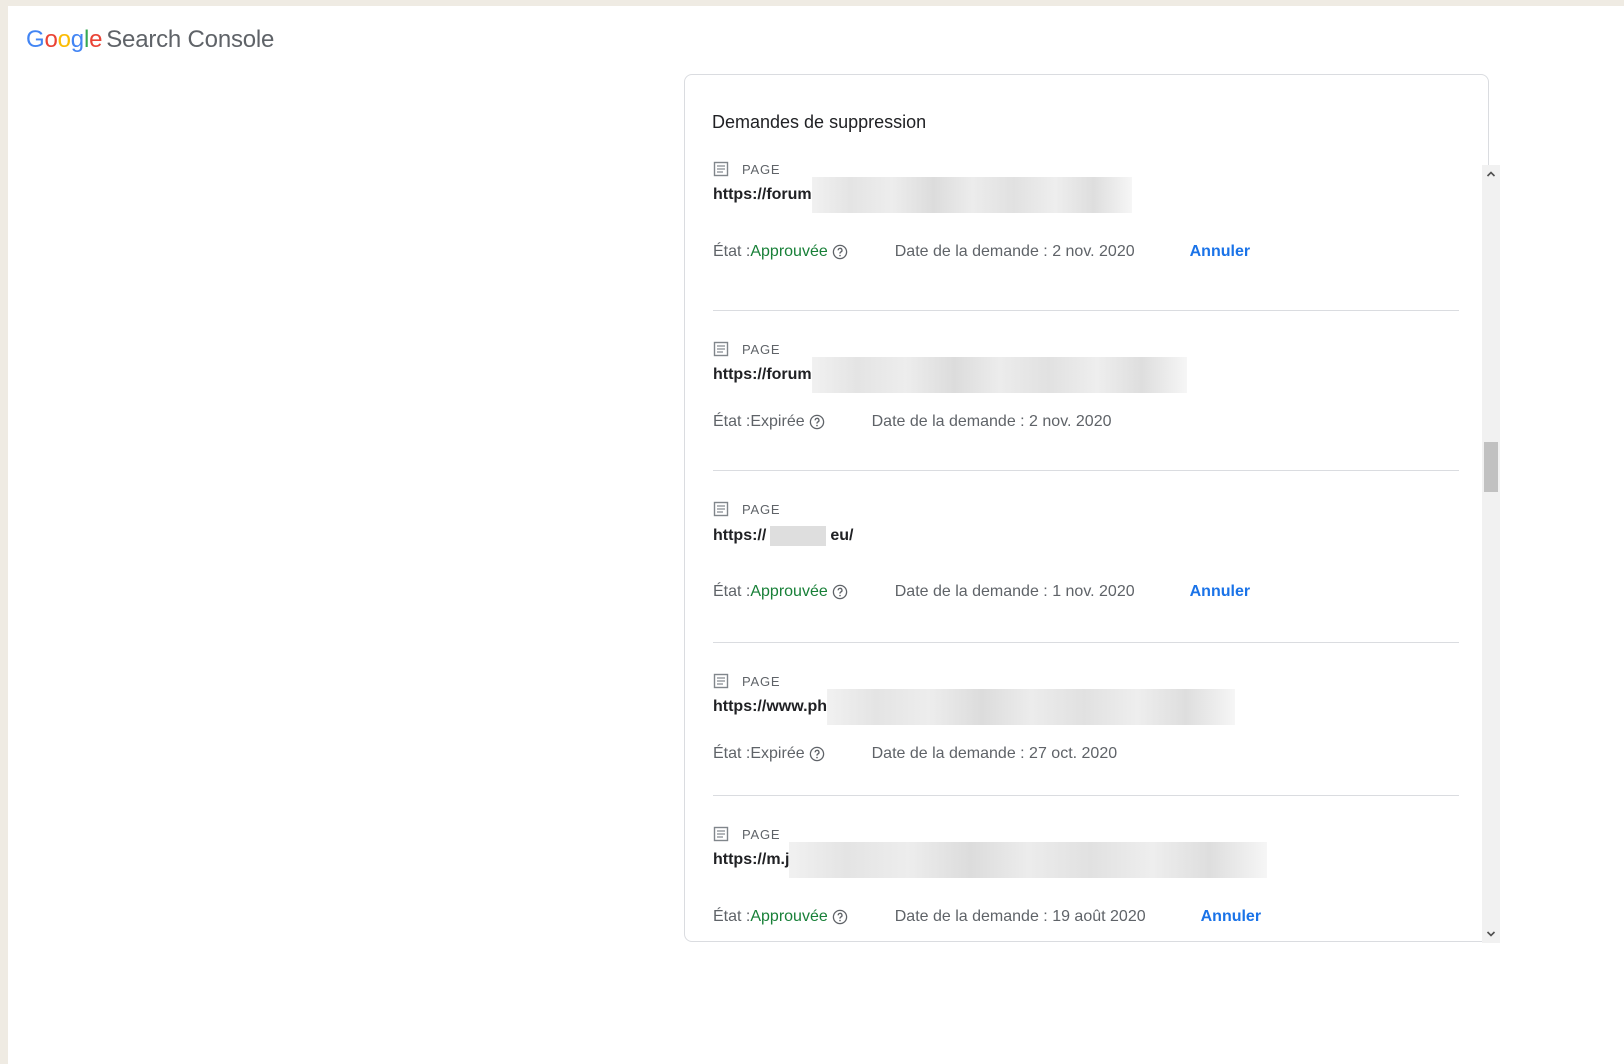  What do you see at coordinates (77, 39) in the screenshot?
I see `logo-letter: g` at bounding box center [77, 39].